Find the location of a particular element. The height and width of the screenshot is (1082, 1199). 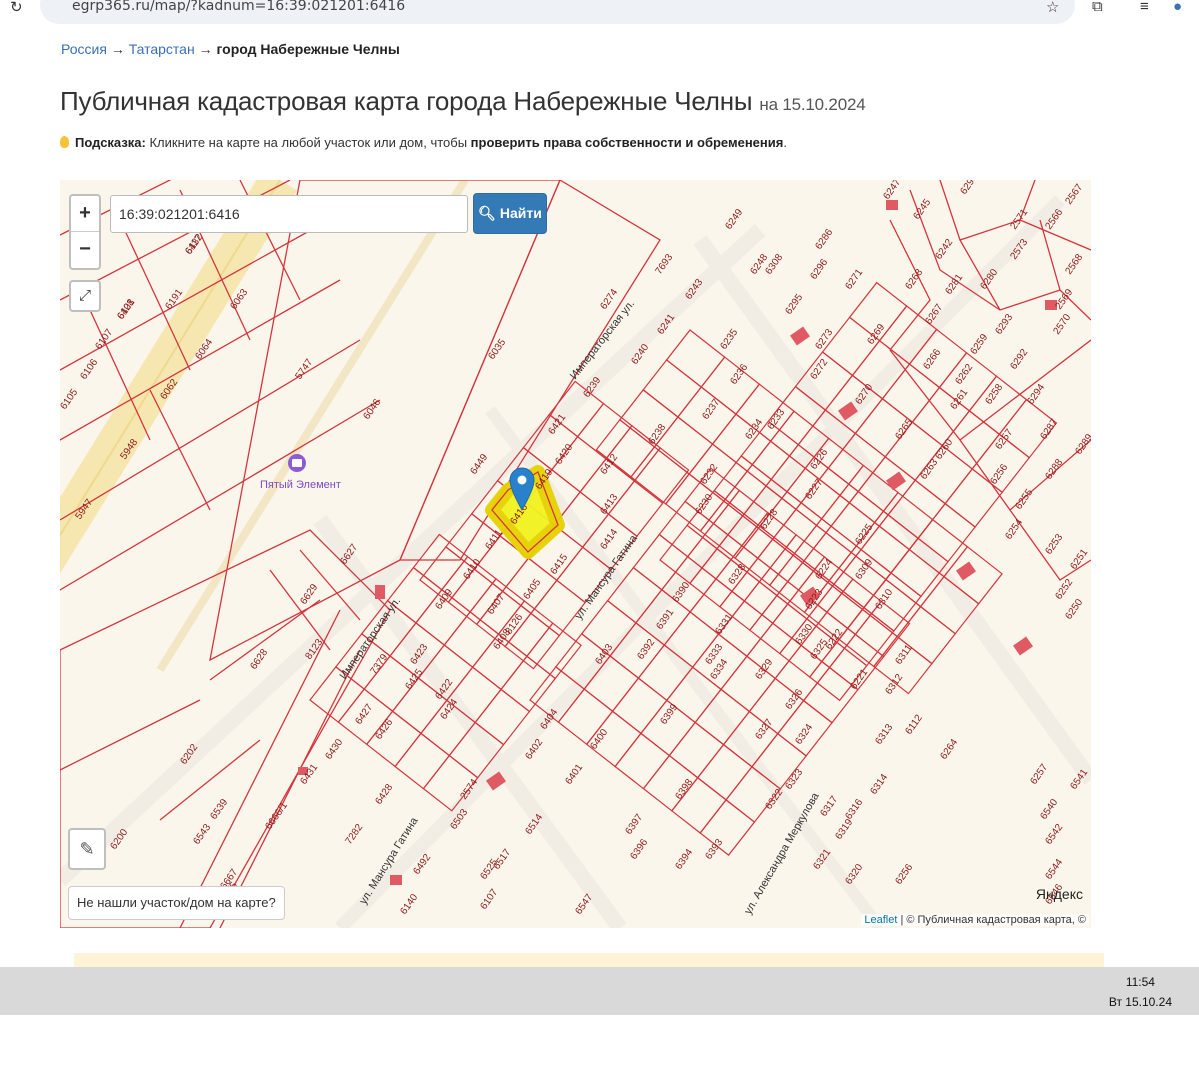

parcel-number: 6257 is located at coordinates (1039, 774).